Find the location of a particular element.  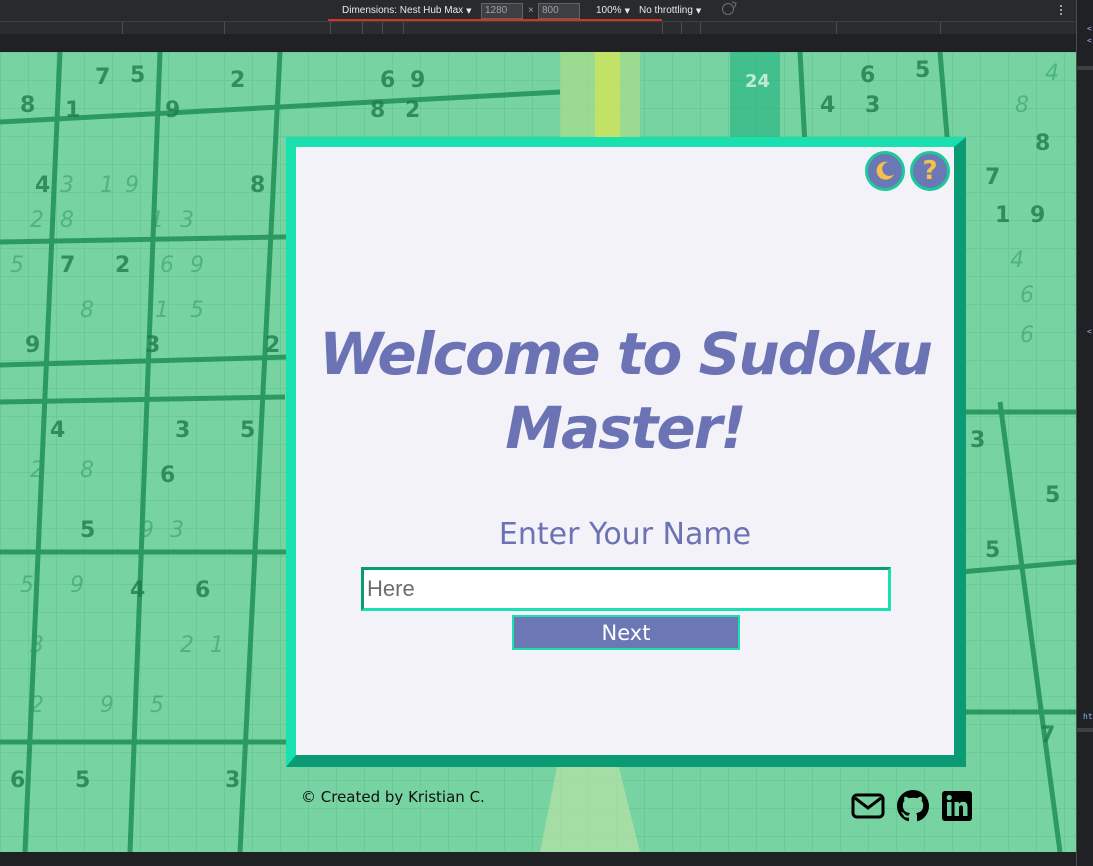

email-link is located at coordinates (868, 806).